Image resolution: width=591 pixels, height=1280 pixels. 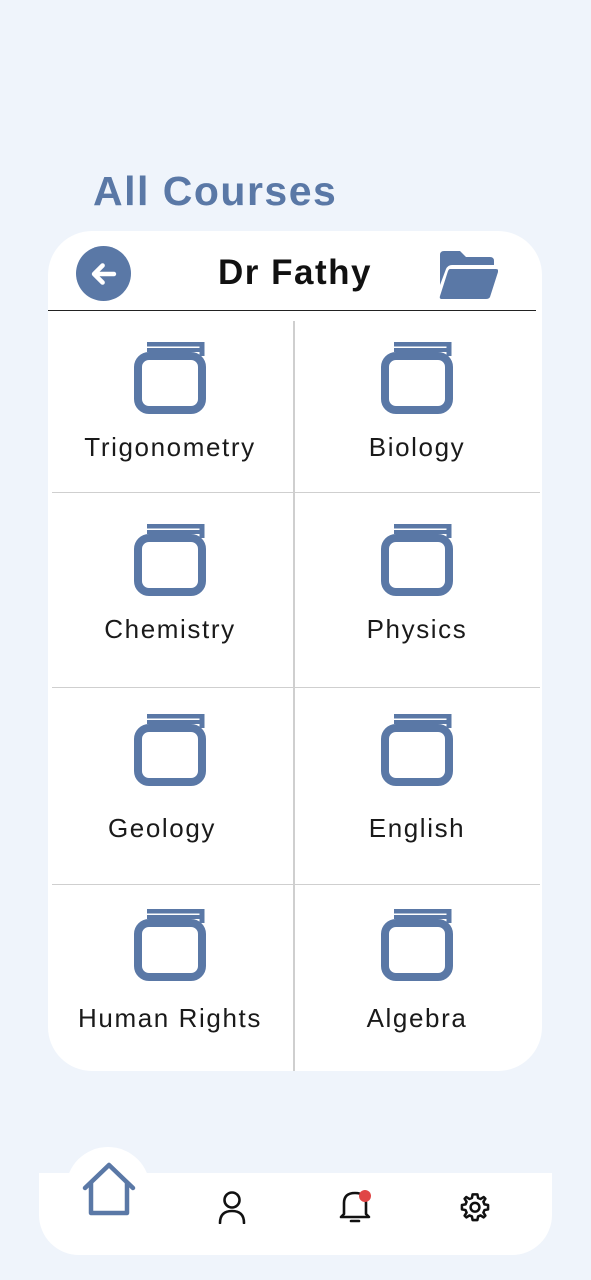 I want to click on course-label: Trigonometry, so click(x=170, y=447).